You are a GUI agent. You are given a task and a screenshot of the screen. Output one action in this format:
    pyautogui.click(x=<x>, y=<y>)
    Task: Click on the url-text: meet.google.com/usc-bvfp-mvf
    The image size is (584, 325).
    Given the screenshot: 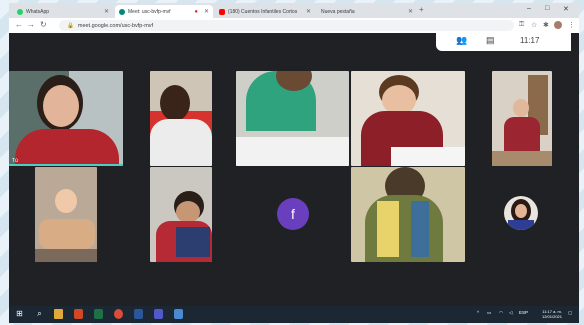 What is the action you would take?
    pyautogui.click(x=115, y=25)
    